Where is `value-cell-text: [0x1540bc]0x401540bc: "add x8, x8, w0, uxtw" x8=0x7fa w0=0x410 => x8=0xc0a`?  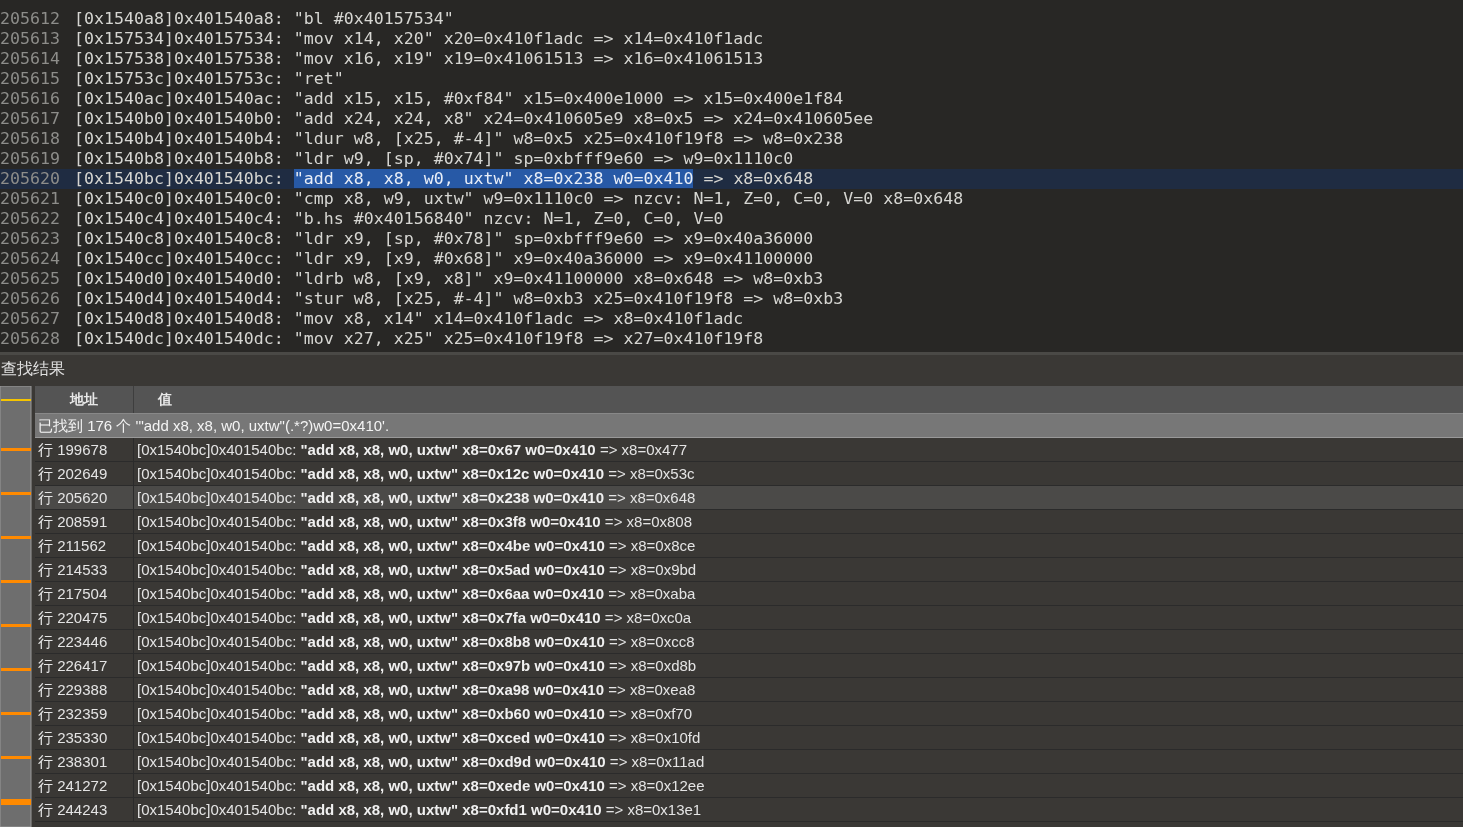
value-cell-text: [0x1540bc]0x401540bc: "add x8, x8, w0, uxtw" x8=0x7fa w0=0x410 => x8=0xc0a is located at coordinates (414, 618).